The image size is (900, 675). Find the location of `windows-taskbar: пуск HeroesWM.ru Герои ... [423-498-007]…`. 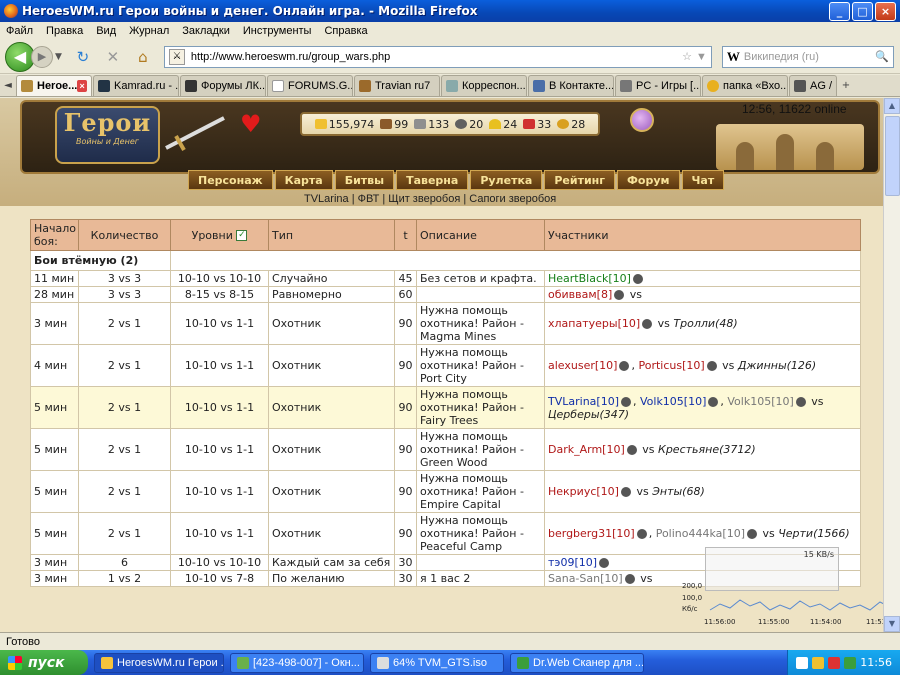

windows-taskbar: пуск HeroesWM.ru Герои ... [423-498-007]… is located at coordinates (450, 662).